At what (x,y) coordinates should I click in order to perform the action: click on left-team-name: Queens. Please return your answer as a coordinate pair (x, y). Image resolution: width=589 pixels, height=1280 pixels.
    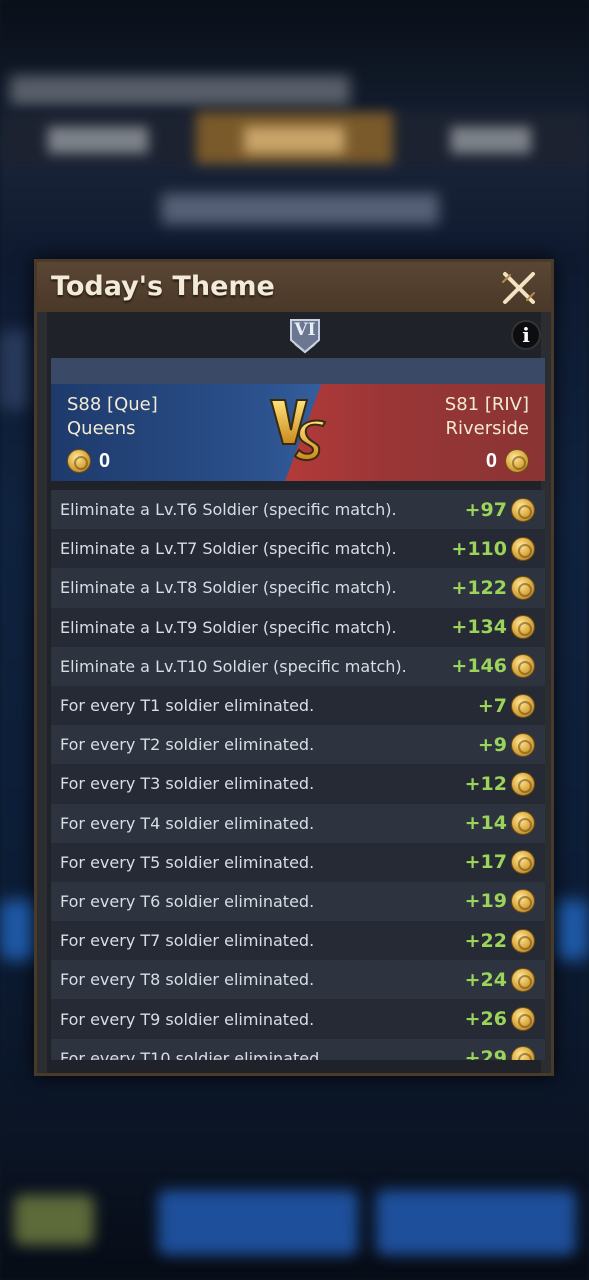
    Looking at the image, I should click on (101, 428).